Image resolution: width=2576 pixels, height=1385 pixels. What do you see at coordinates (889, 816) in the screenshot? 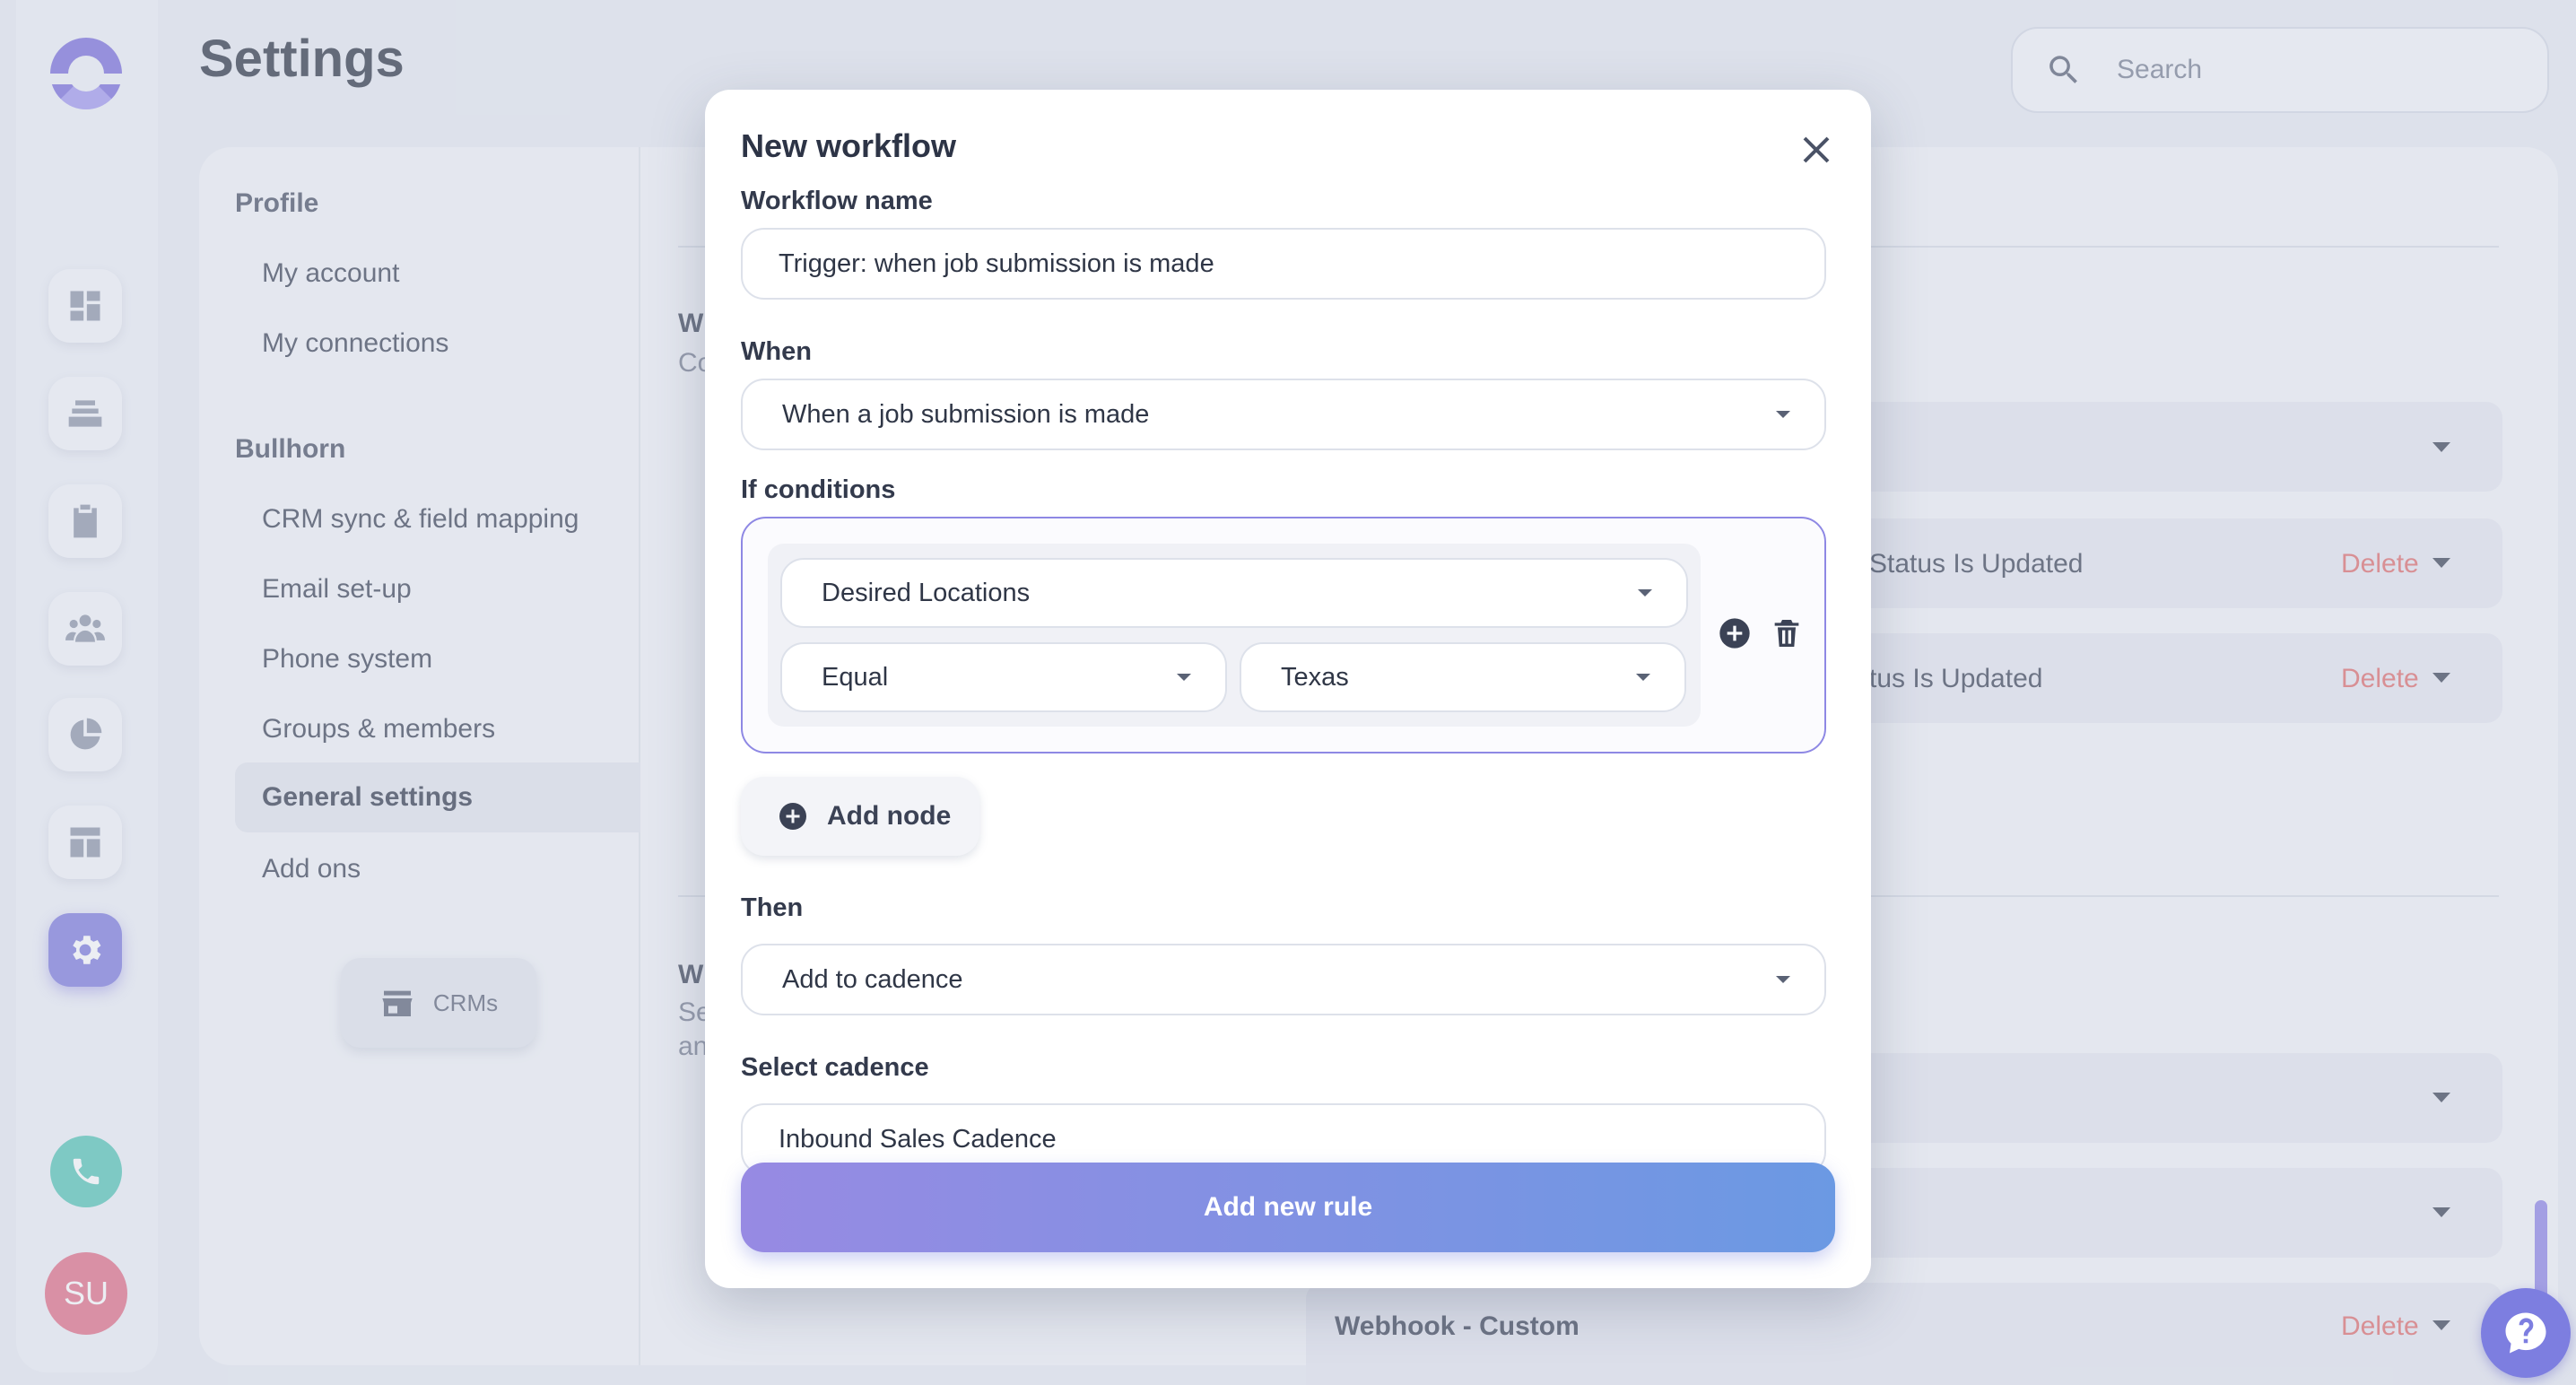
I see `add-node-label: Add node` at bounding box center [889, 816].